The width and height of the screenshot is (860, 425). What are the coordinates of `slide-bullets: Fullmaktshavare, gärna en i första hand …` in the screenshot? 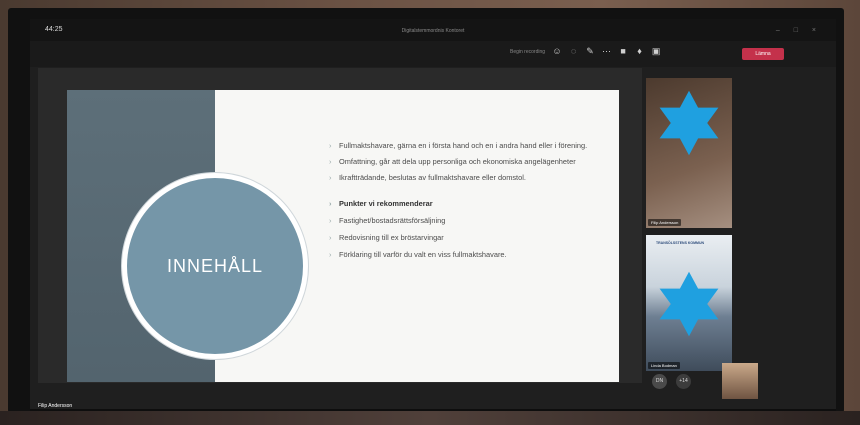 It's located at (464, 204).